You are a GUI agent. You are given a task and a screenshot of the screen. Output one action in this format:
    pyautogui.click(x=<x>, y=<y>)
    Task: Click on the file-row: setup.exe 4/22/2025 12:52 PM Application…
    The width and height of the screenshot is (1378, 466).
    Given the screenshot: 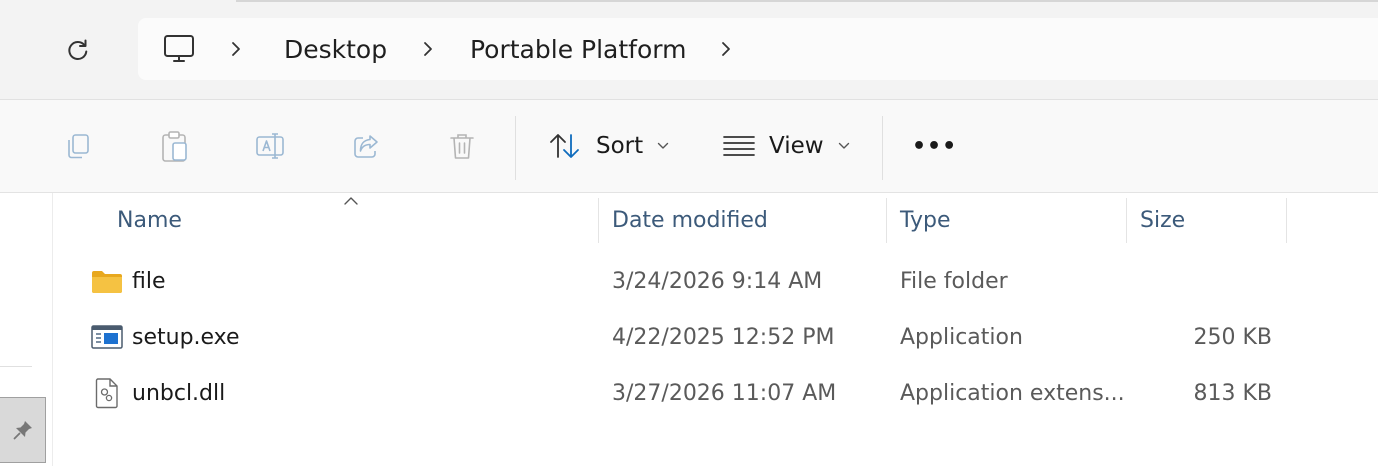 What is the action you would take?
    pyautogui.click(x=716, y=337)
    